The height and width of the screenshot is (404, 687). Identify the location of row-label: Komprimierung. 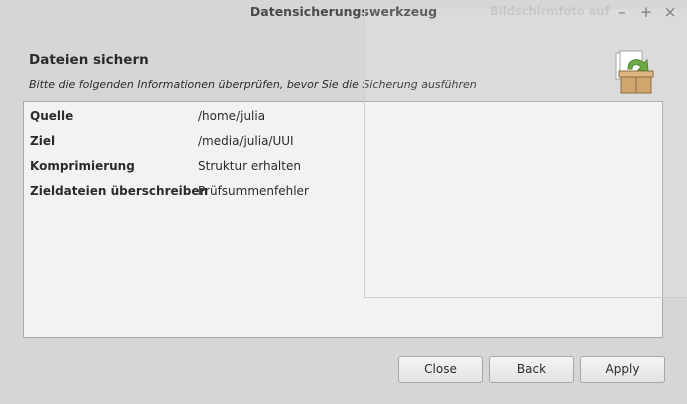
(82, 166).